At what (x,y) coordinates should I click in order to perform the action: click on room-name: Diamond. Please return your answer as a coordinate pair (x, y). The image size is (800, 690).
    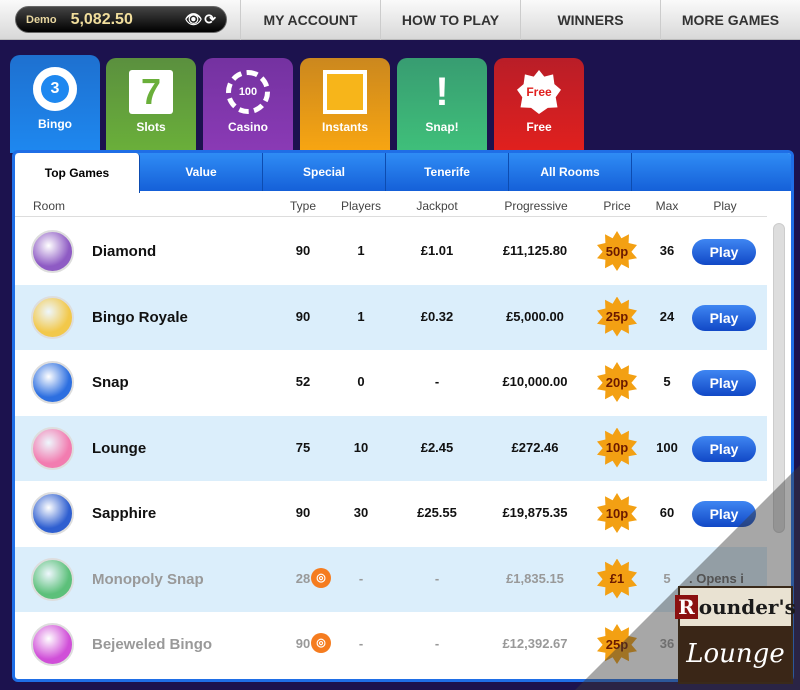
    Looking at the image, I should click on (124, 251).